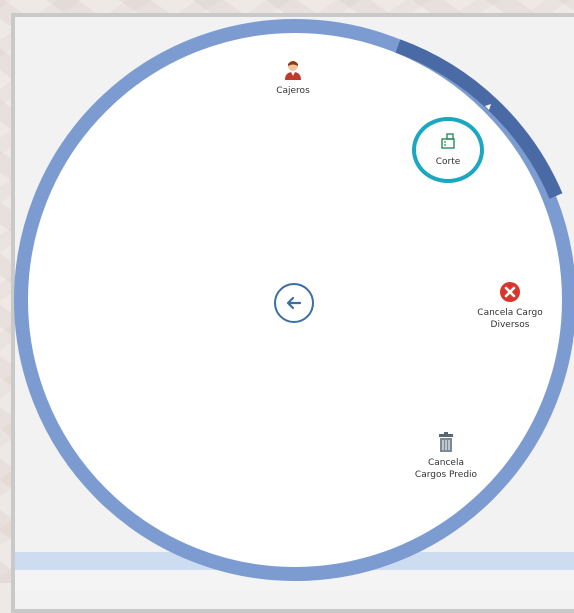  I want to click on trash-can-icon, so click(446, 442).